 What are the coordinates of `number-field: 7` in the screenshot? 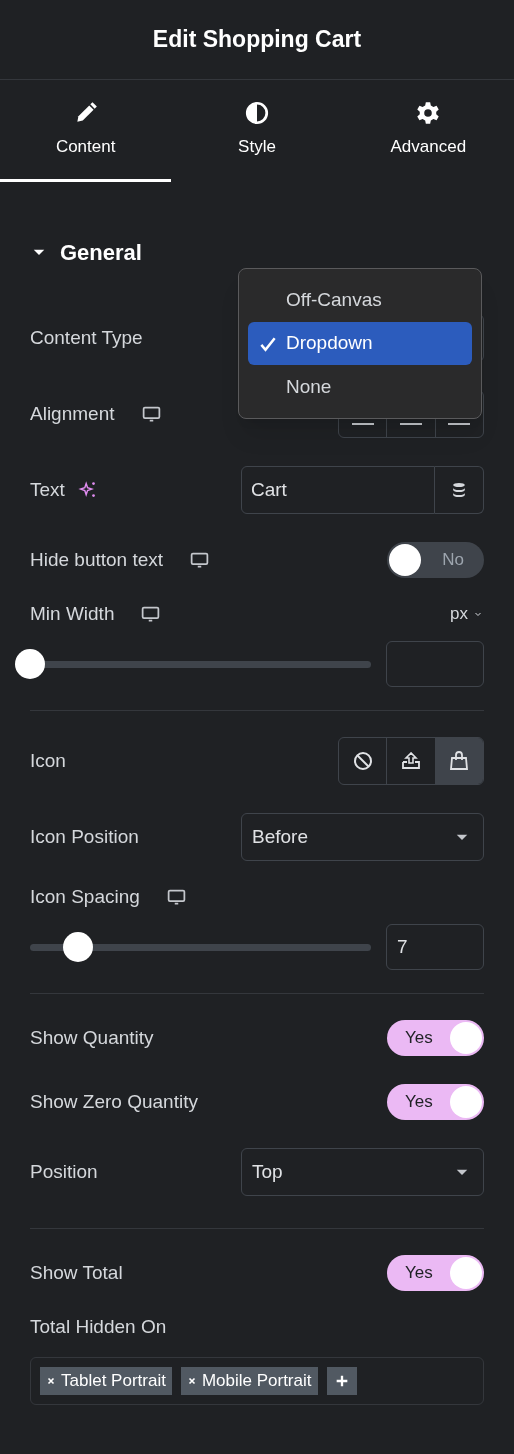 It's located at (435, 947).